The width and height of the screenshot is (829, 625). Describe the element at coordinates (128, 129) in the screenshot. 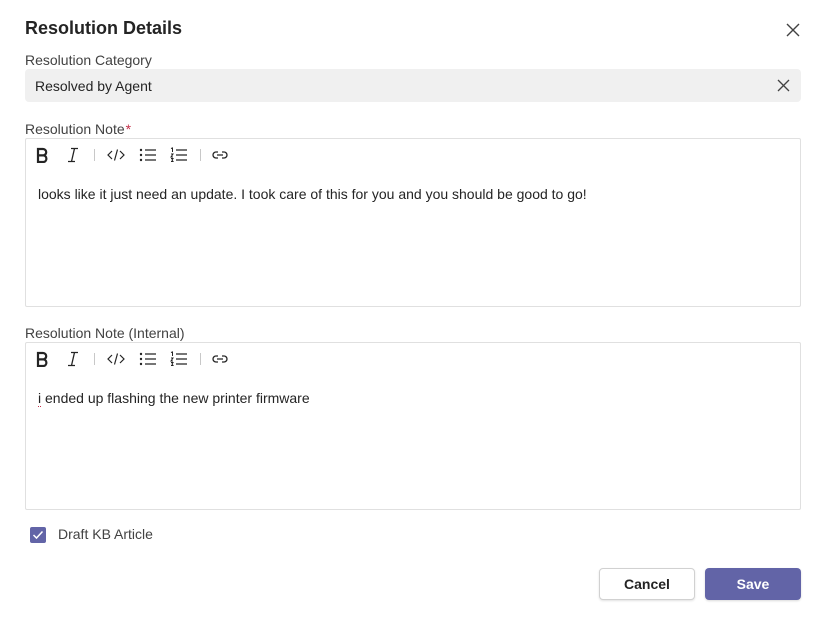

I see `required-marker: *` at that location.